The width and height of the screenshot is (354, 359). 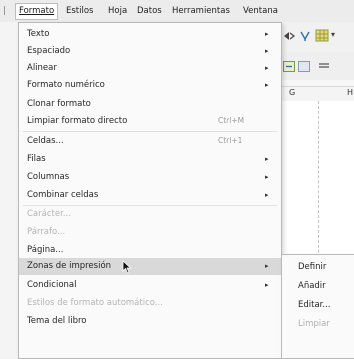 I want to click on menu-item-espaciado: Espaciado ▸, so click(x=150, y=51).